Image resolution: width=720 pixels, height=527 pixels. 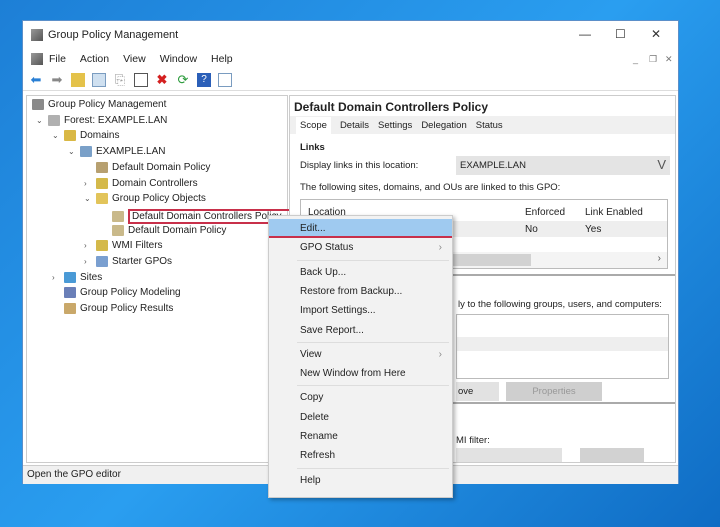 What do you see at coordinates (489, 125) in the screenshot?
I see `tab-status: Status` at bounding box center [489, 125].